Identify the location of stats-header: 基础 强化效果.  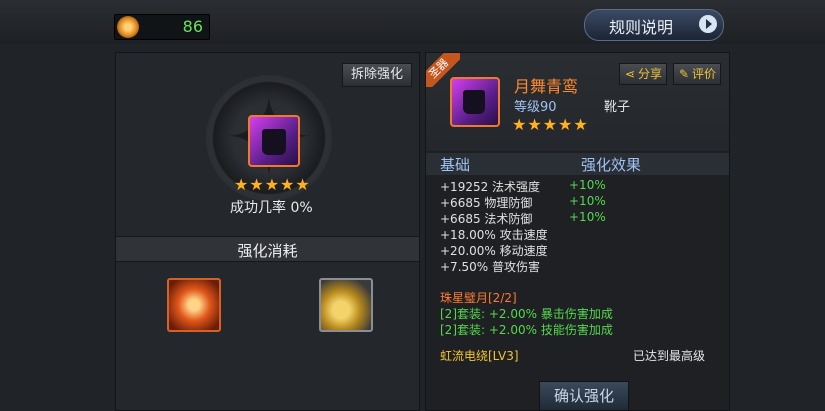
(577, 164).